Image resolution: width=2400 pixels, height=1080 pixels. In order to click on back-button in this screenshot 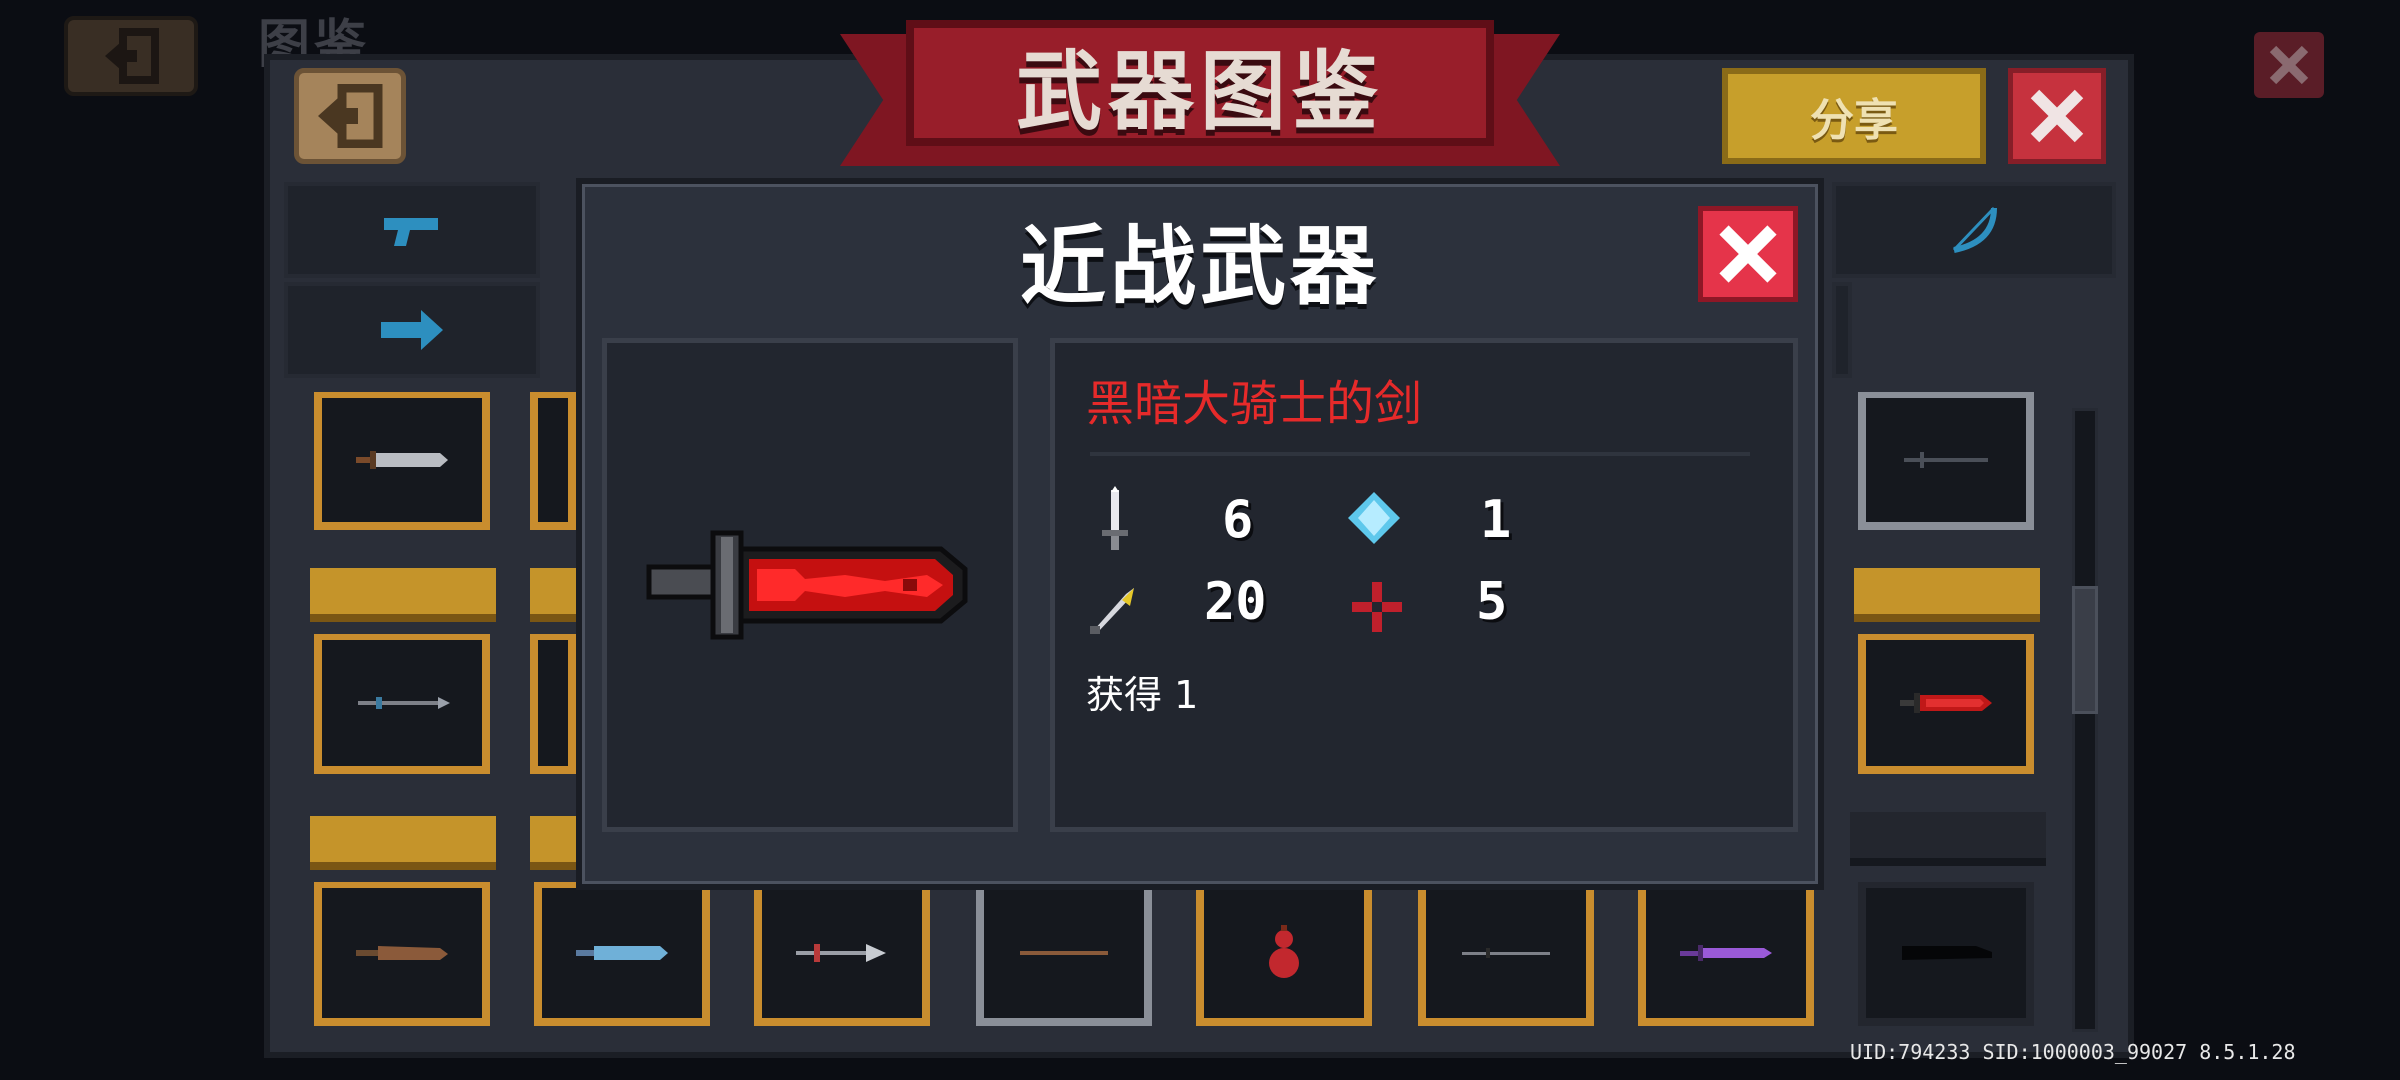, I will do `click(350, 116)`.